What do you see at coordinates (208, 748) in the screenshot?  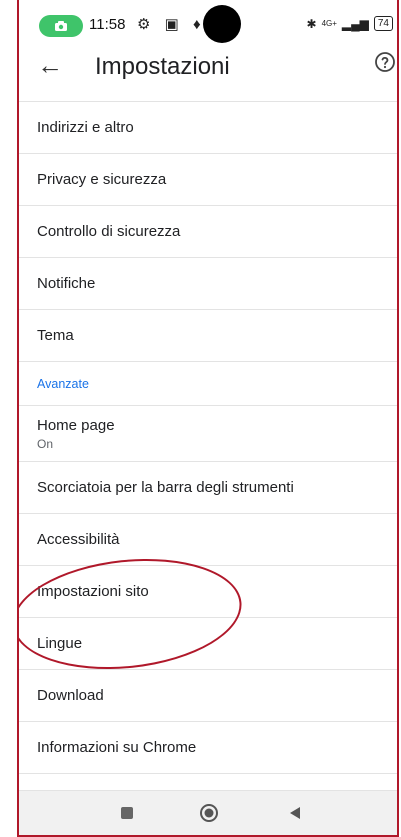 I see `setting-about-chrome: Informazioni su Chrome` at bounding box center [208, 748].